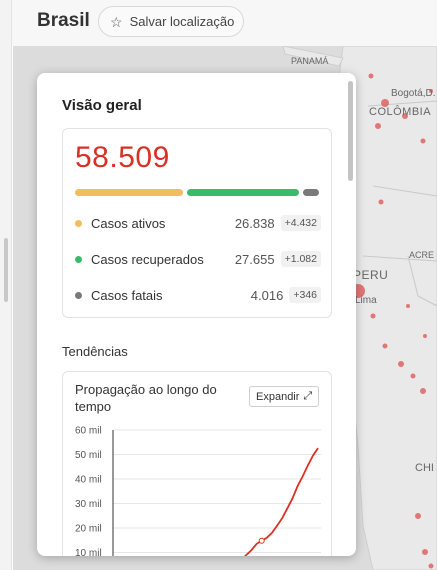 The image size is (437, 570). What do you see at coordinates (300, 223) in the screenshot?
I see `stat-delta-badge: +4.432` at bounding box center [300, 223].